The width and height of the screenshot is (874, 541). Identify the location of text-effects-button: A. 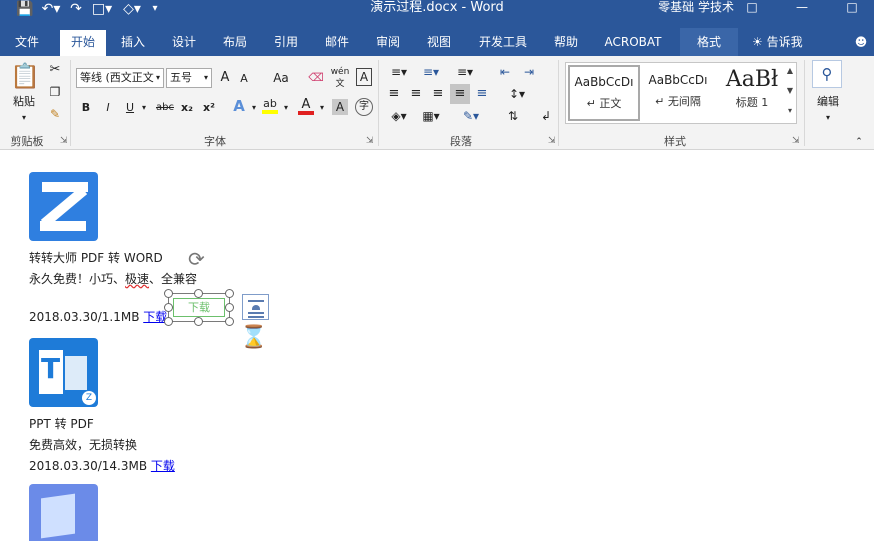
(239, 106).